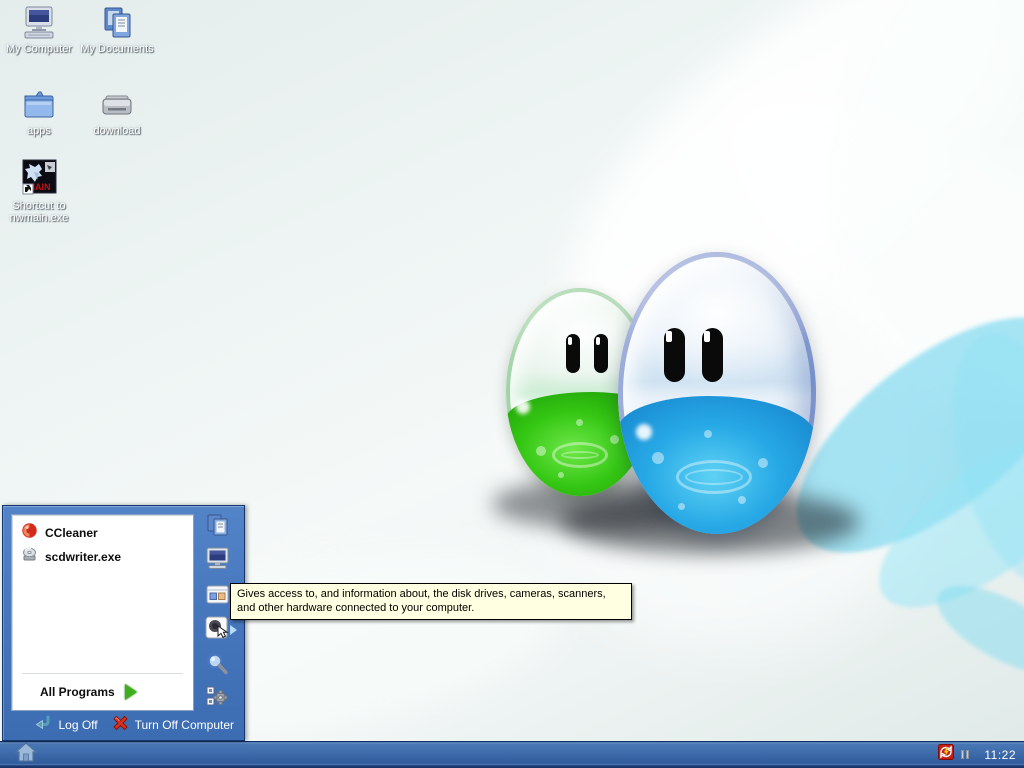 The width and height of the screenshot is (1024, 768). I want to click on system-tray: 11:22, so click(977, 754).